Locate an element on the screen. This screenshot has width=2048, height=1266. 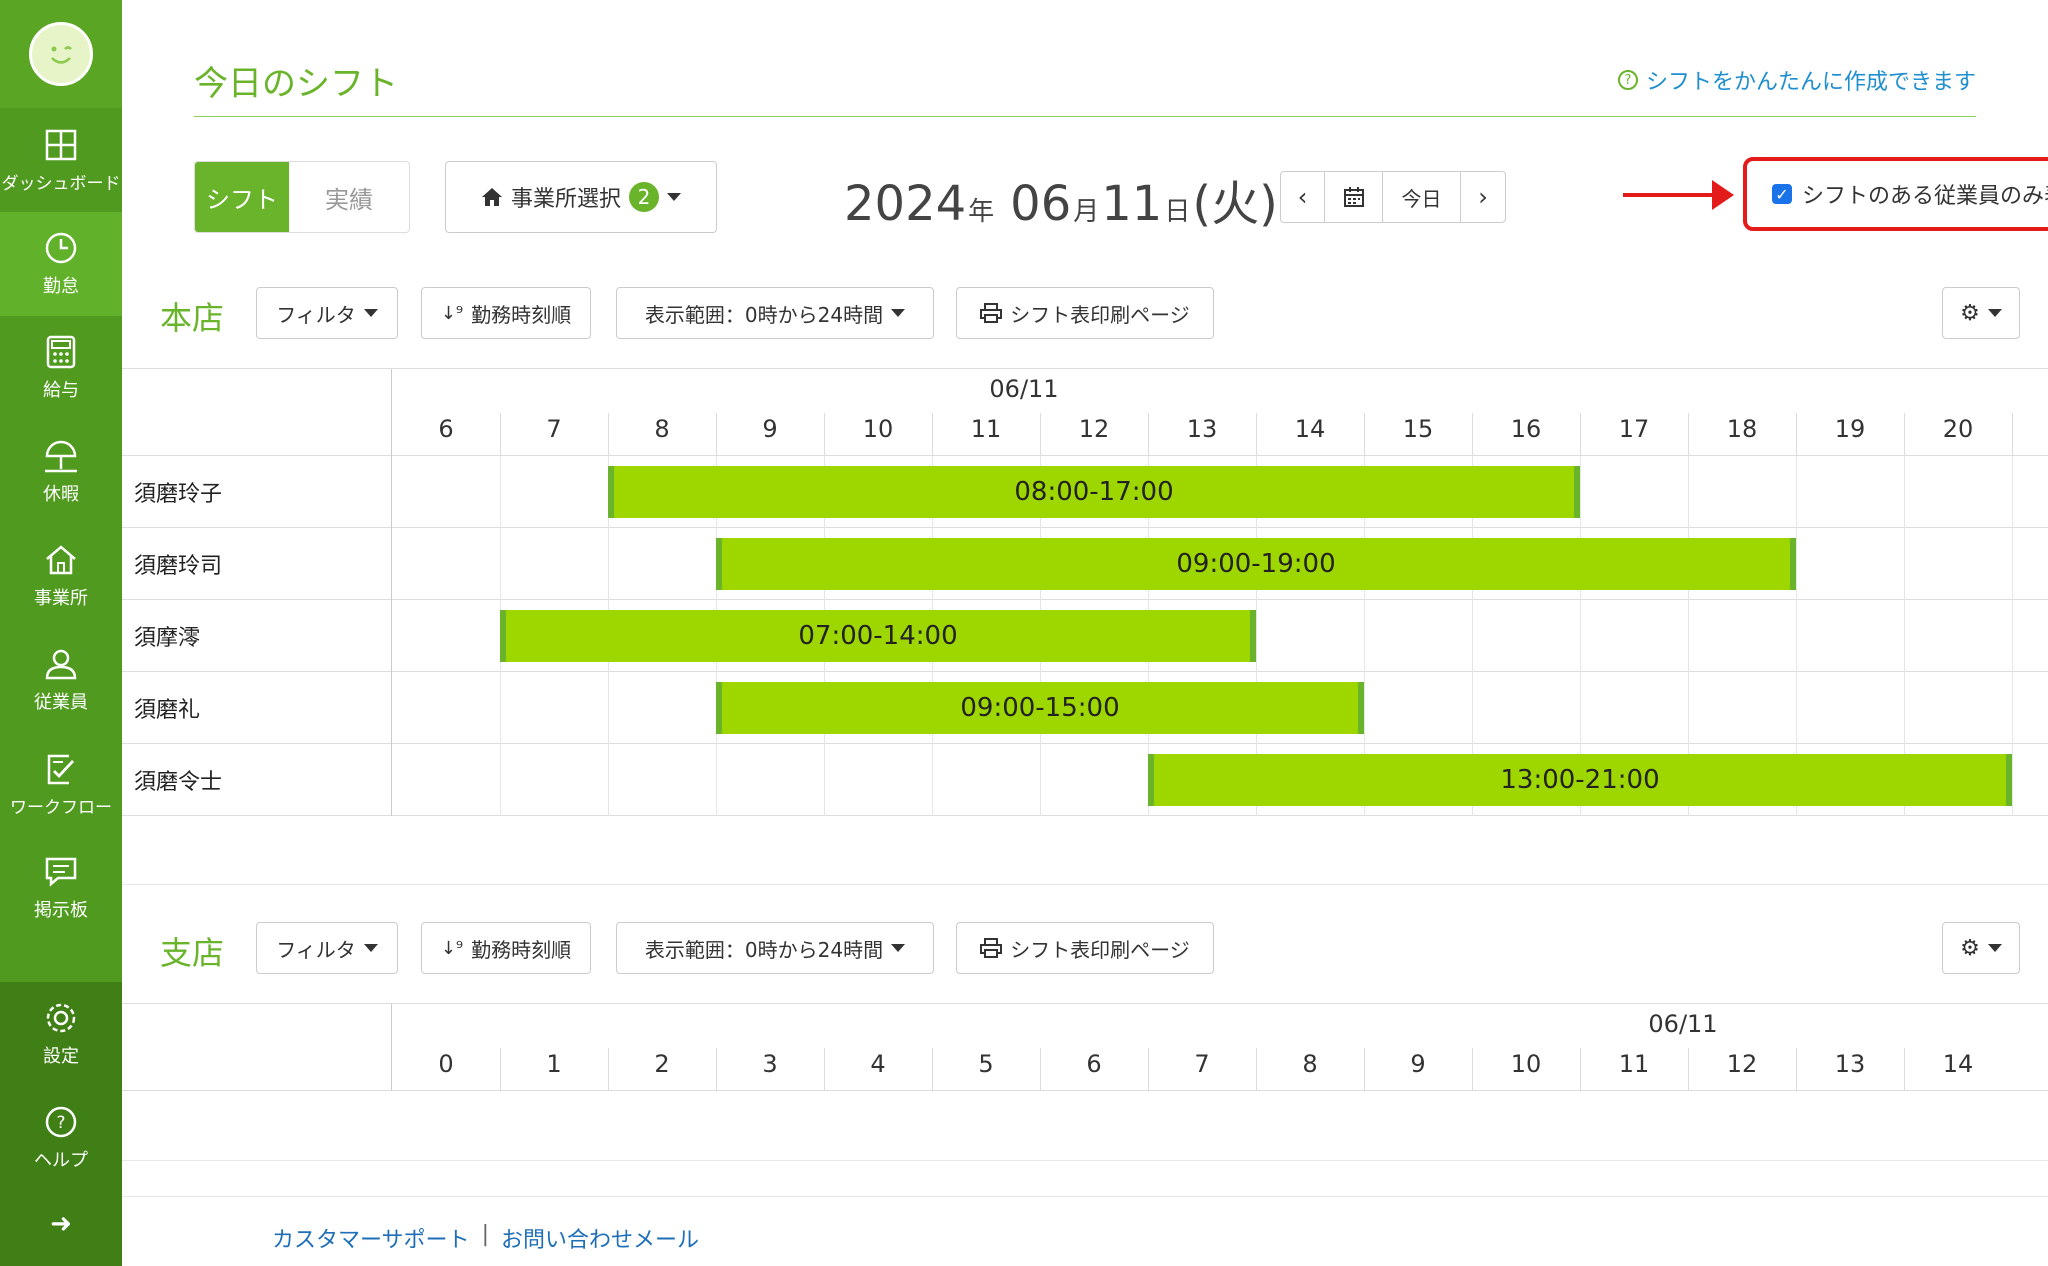
sidebar-item-dashboard: ダッシュボード is located at coordinates (61, 160).